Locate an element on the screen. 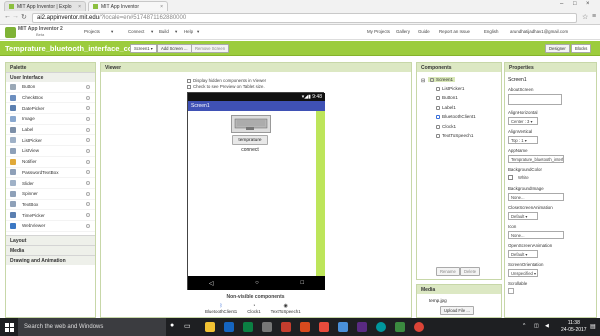  nonvisible-clock: ◔ Clock1 is located at coordinates (253, 308).